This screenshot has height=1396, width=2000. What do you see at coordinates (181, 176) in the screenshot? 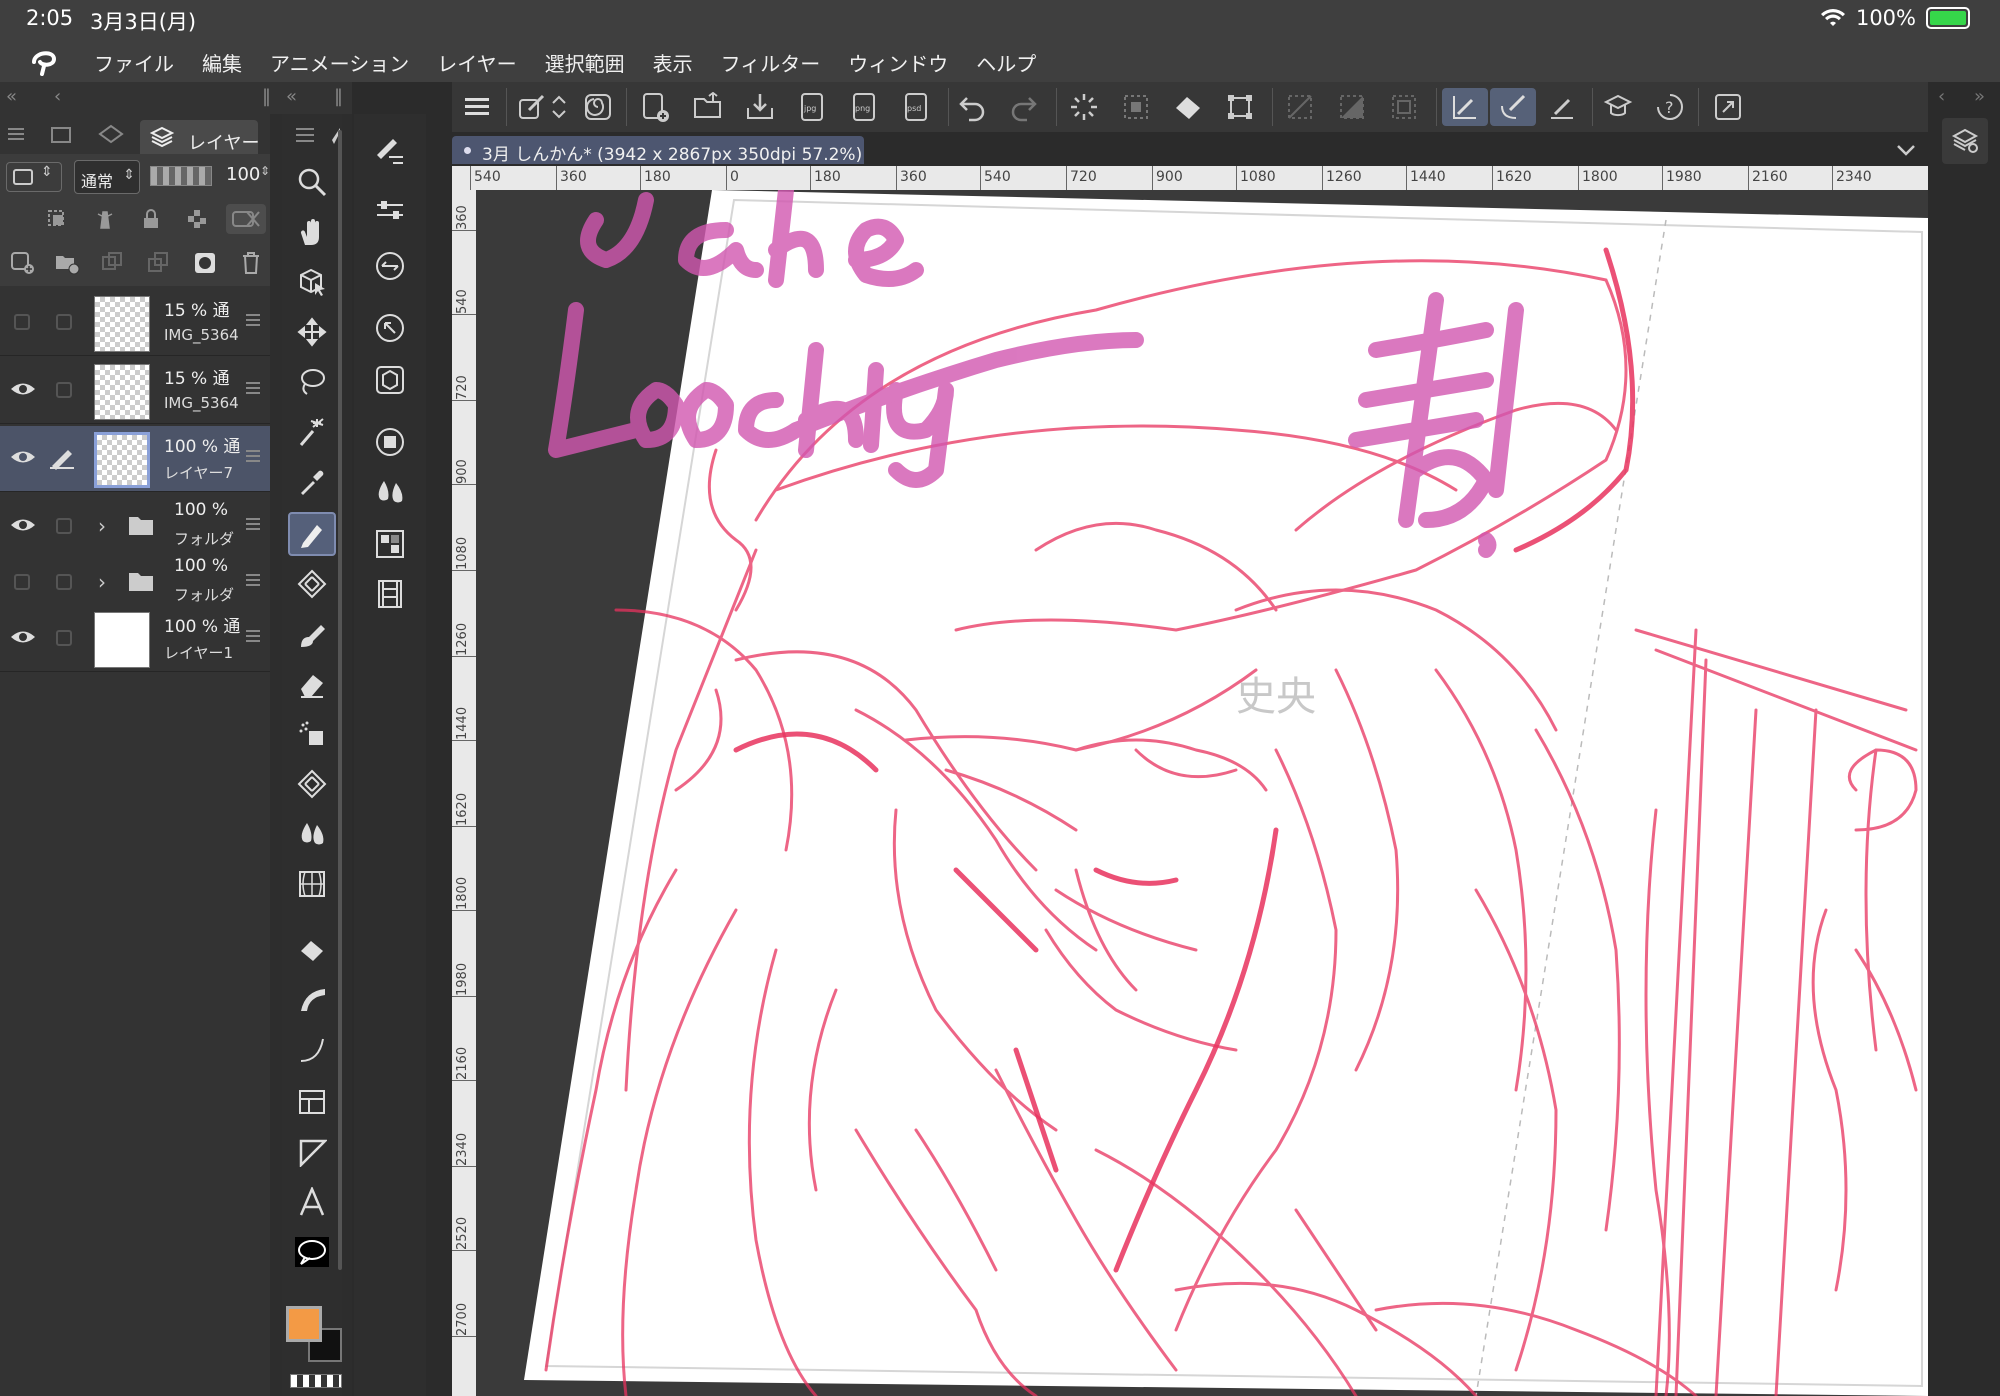
I see `opacity-slider` at bounding box center [181, 176].